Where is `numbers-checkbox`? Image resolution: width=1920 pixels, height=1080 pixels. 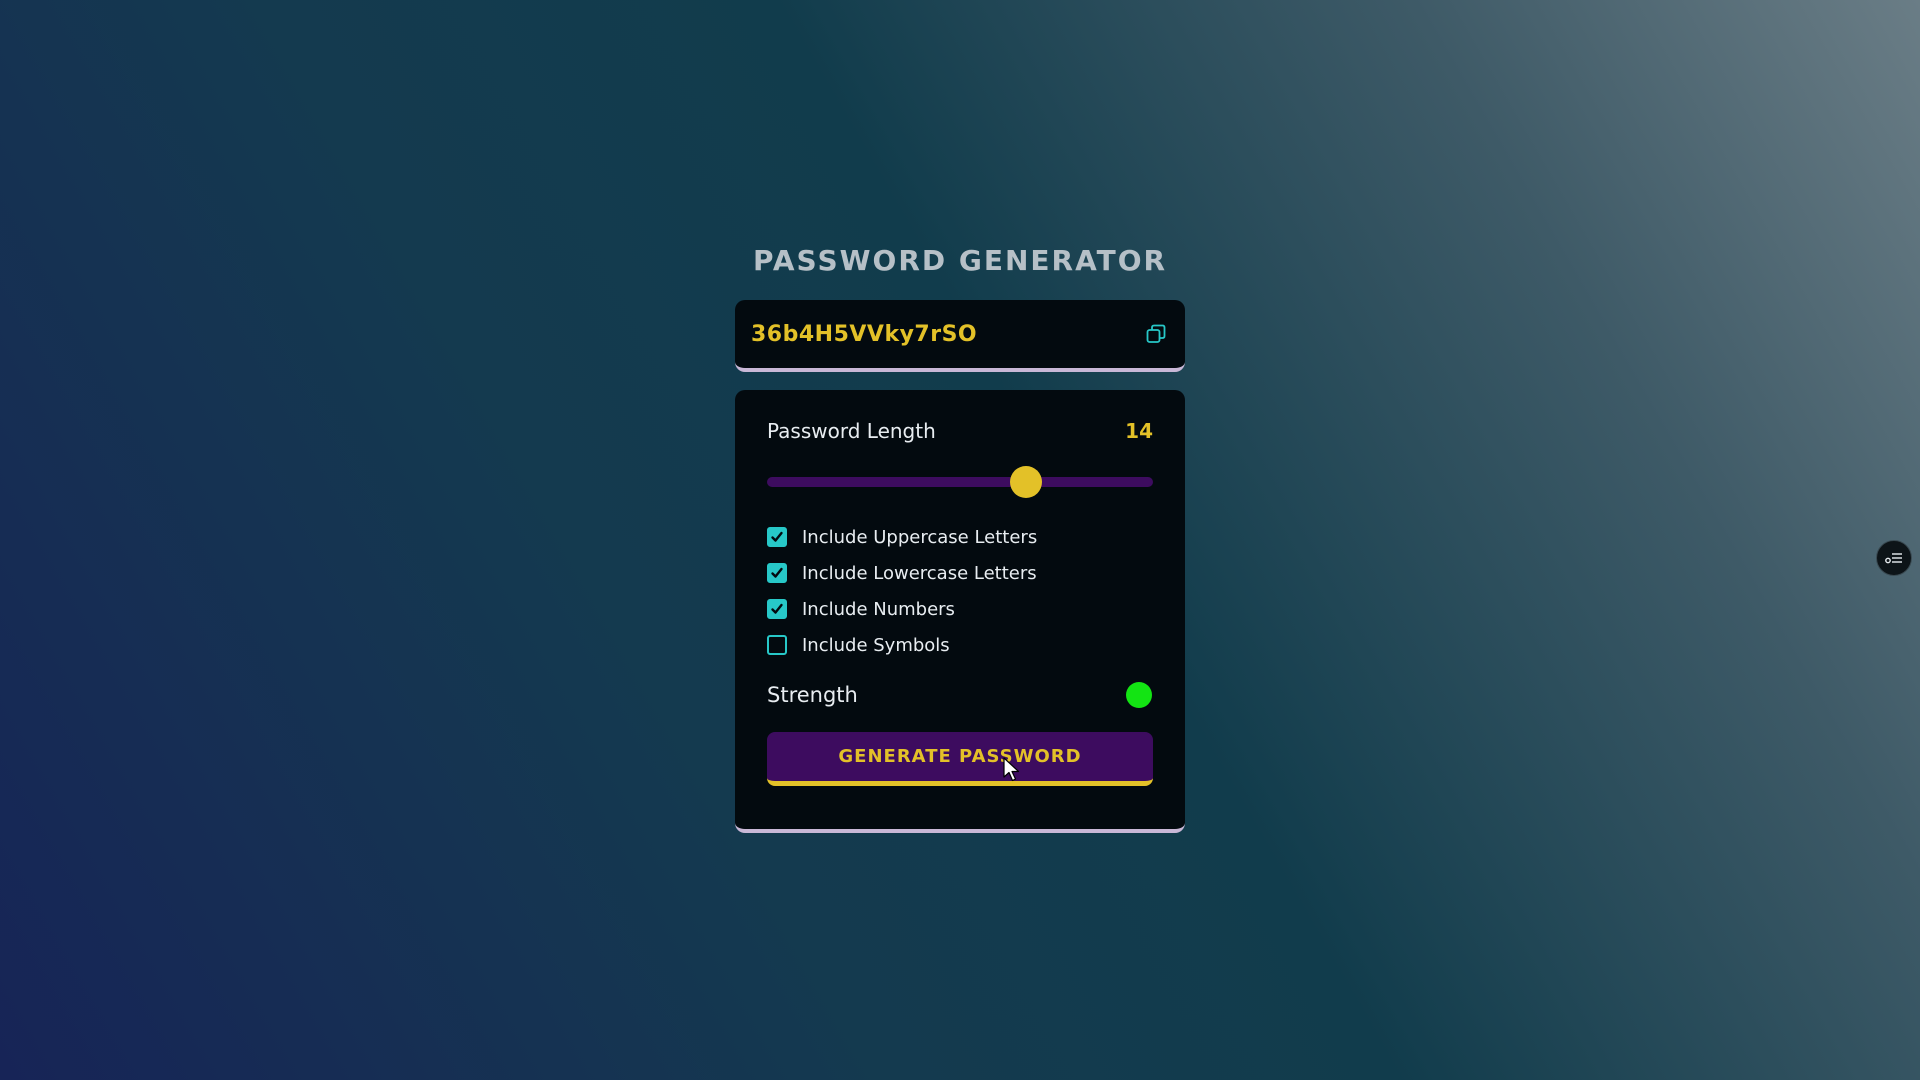 numbers-checkbox is located at coordinates (777, 609).